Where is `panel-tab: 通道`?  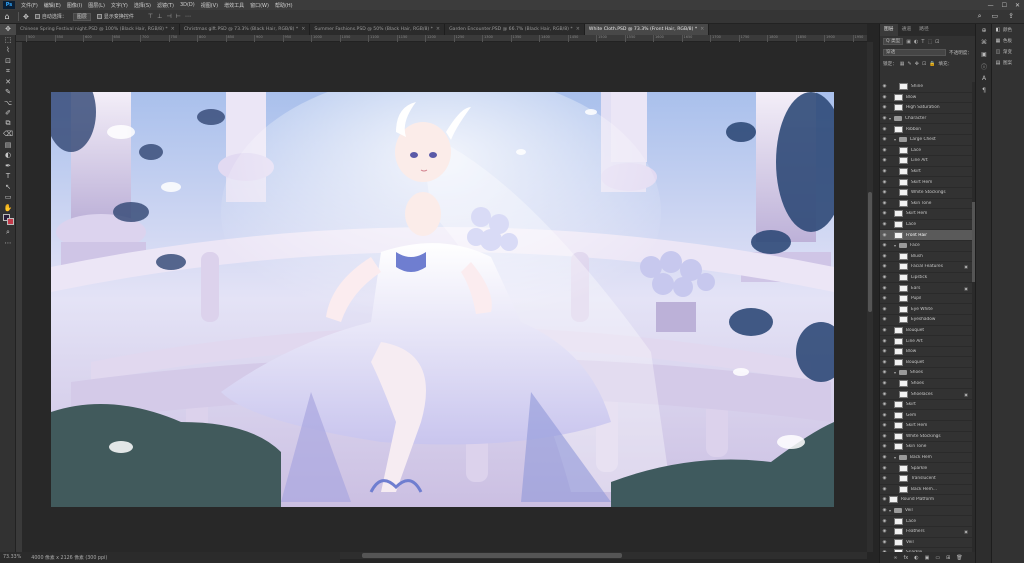 panel-tab: 通道 is located at coordinates (907, 30).